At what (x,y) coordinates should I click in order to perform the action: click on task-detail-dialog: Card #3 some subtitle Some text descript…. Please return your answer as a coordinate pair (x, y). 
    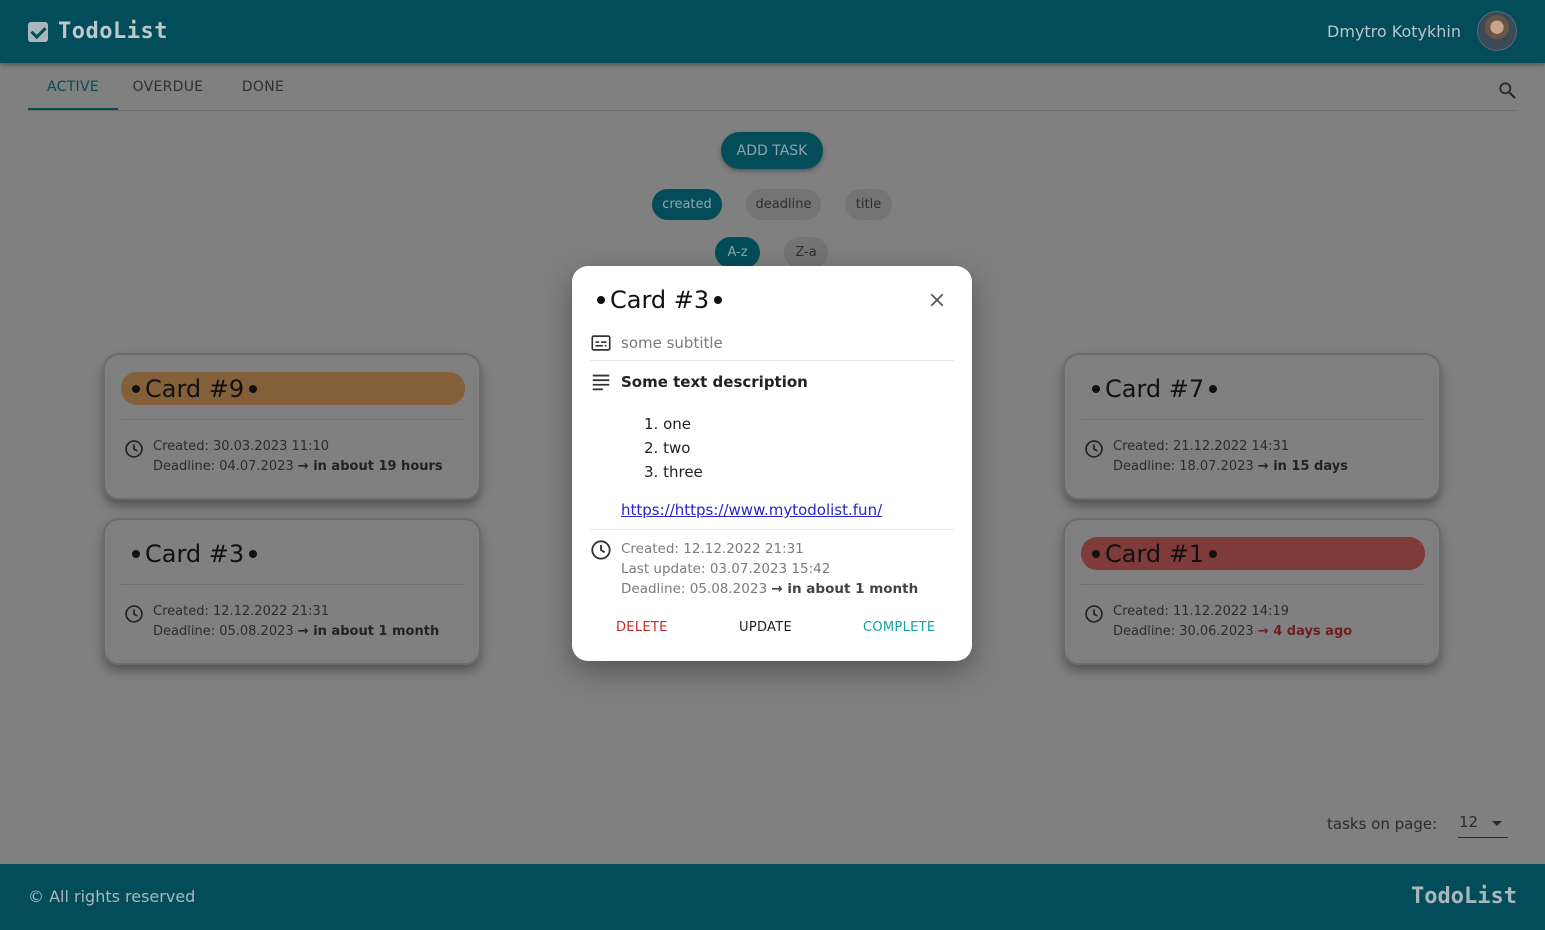
    Looking at the image, I should click on (772, 463).